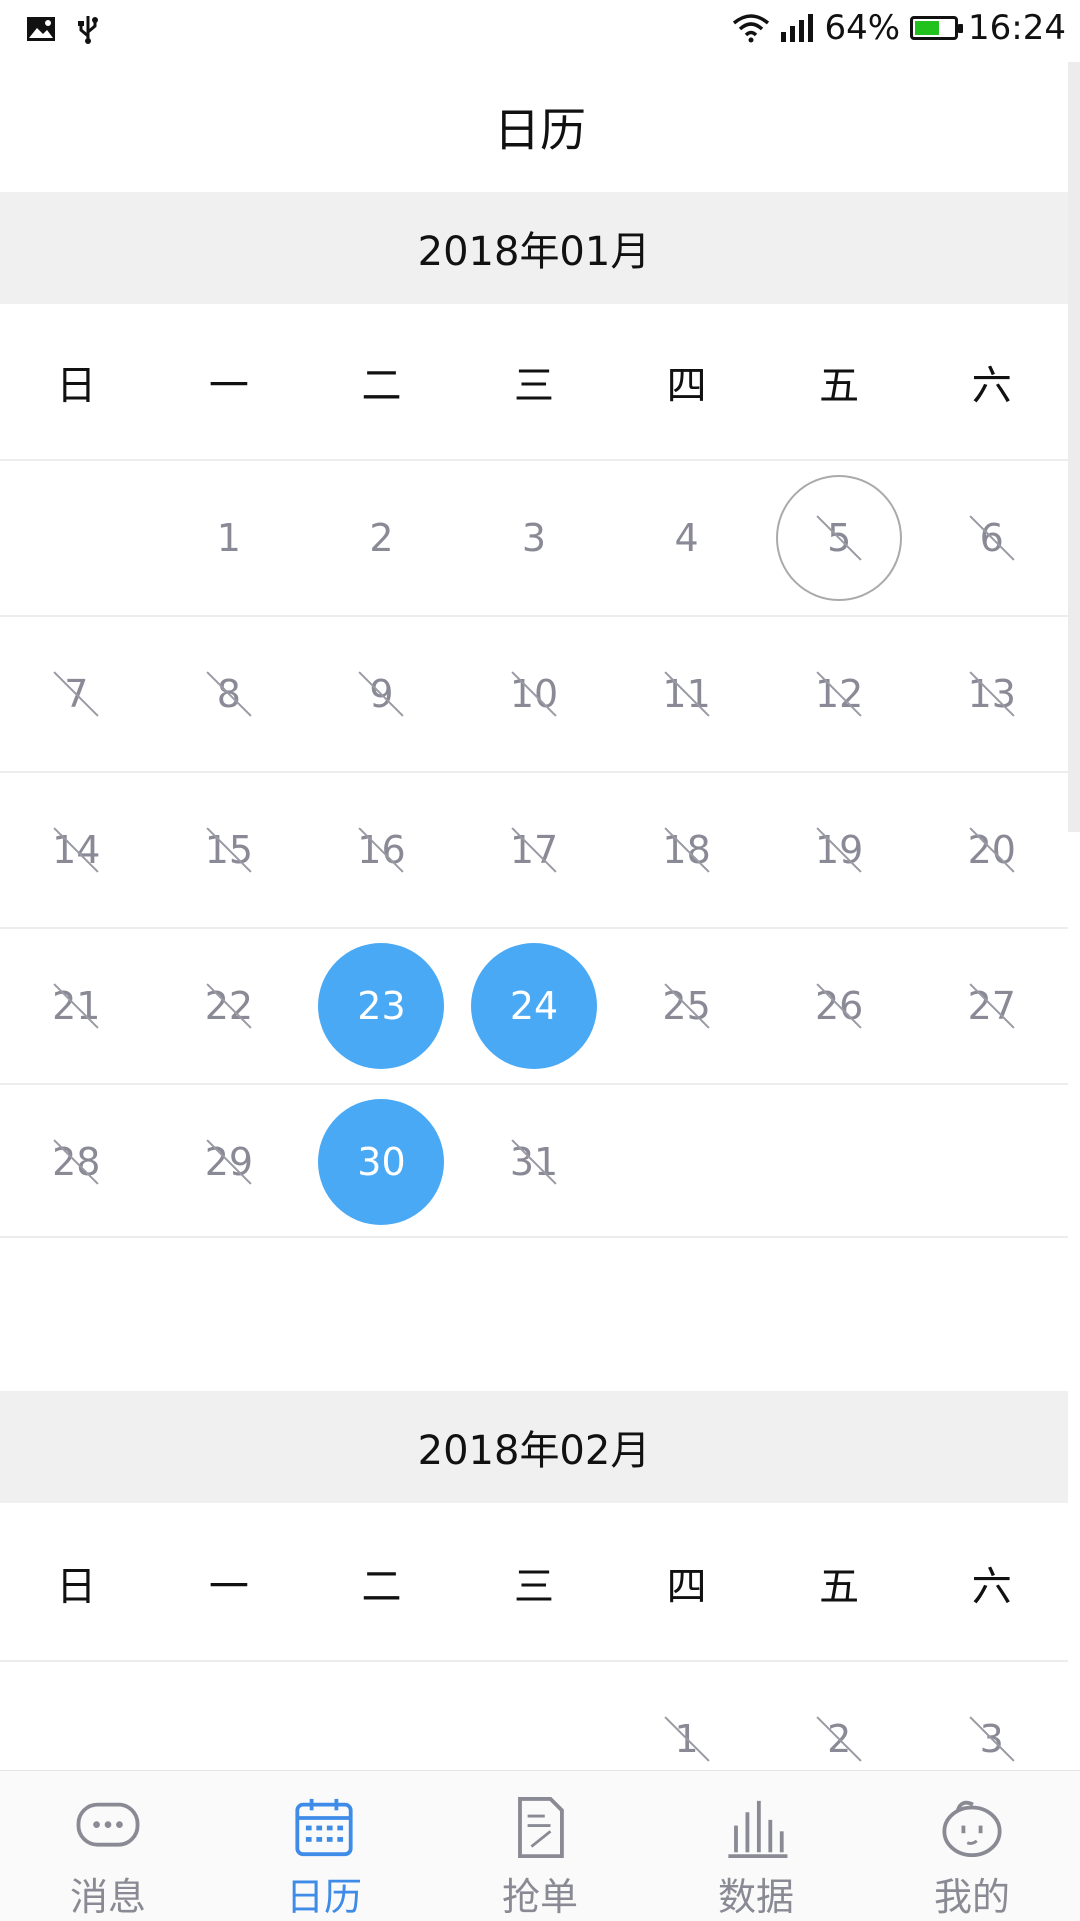 The image size is (1080, 1921). I want to click on day-number: 31, so click(534, 1162).